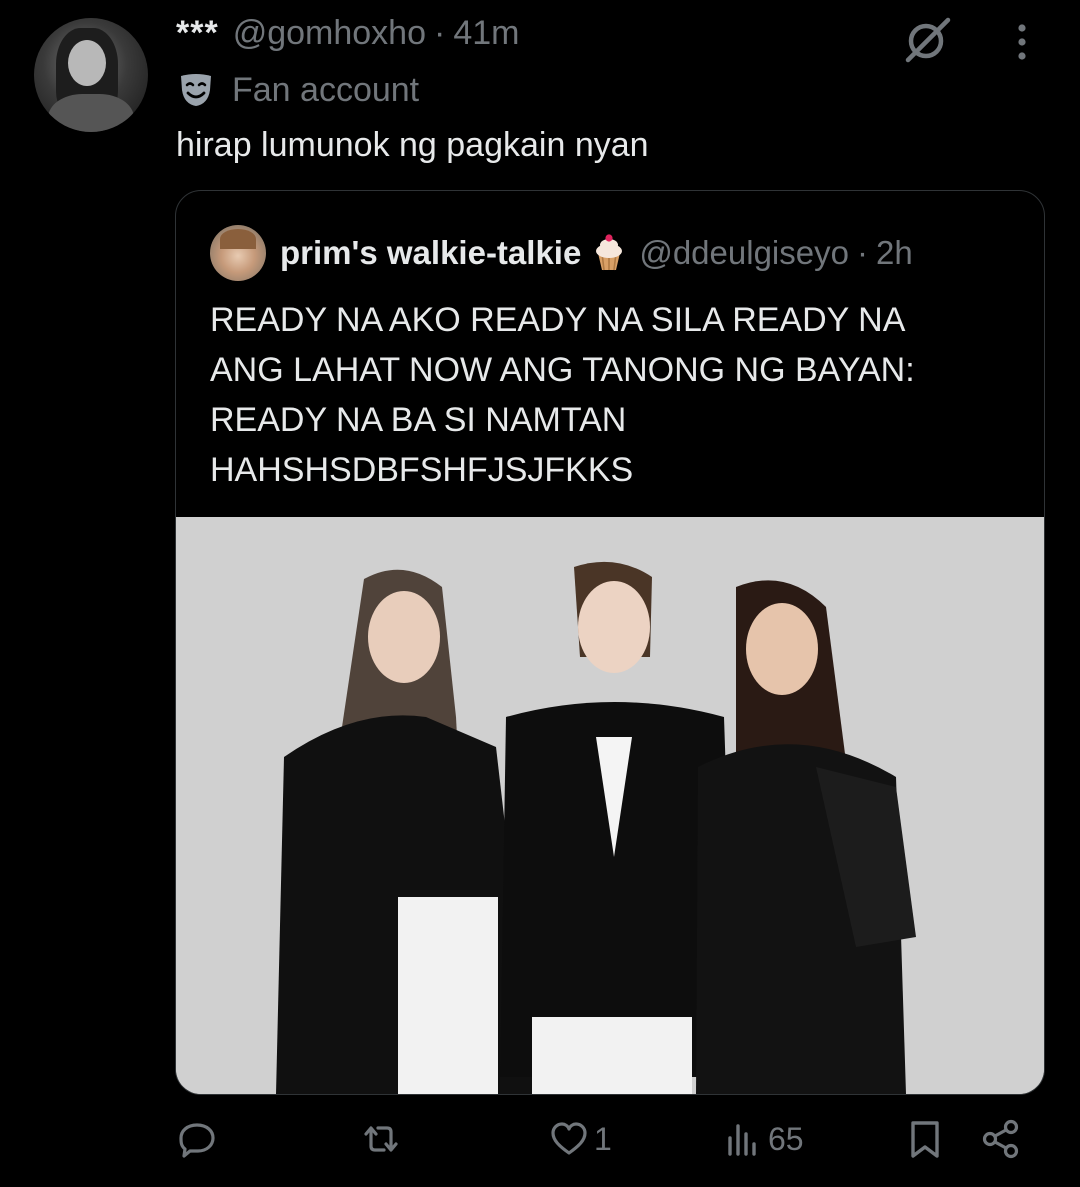 This screenshot has width=1080, height=1187. I want to click on share-button, so click(1001, 1139).